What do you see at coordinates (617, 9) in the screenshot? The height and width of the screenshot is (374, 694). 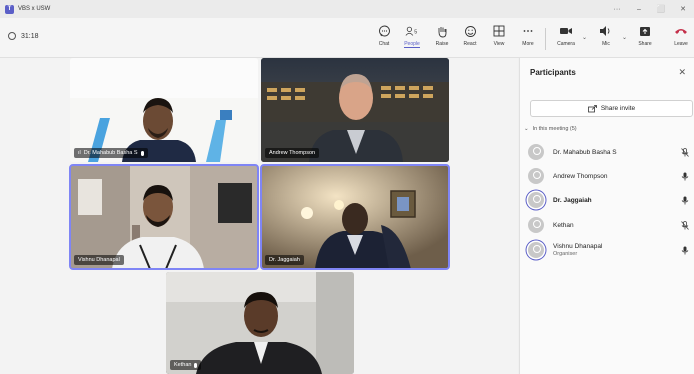 I see `window-more-button: ···` at bounding box center [617, 9].